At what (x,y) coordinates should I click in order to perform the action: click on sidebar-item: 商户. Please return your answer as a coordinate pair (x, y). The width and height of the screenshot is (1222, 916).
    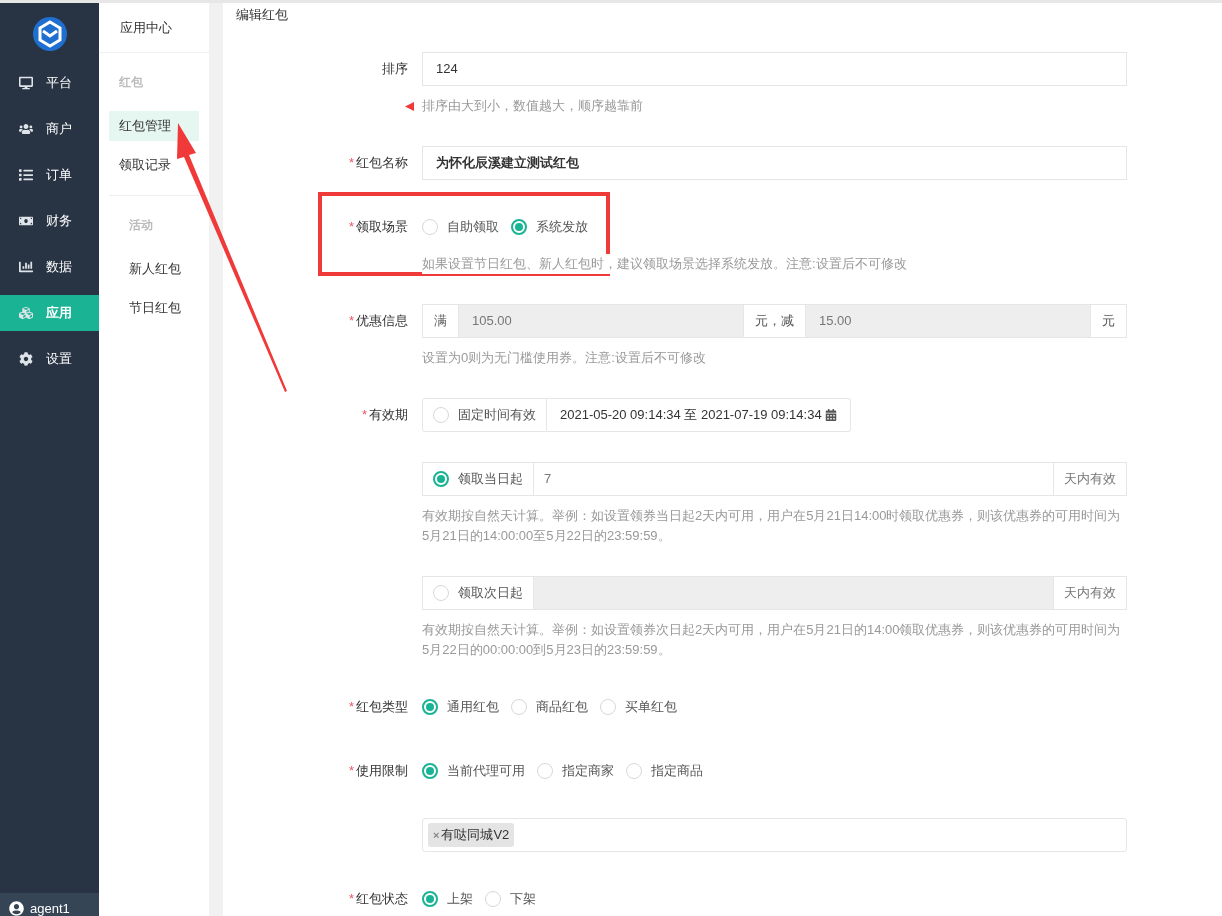
    Looking at the image, I should click on (49, 129).